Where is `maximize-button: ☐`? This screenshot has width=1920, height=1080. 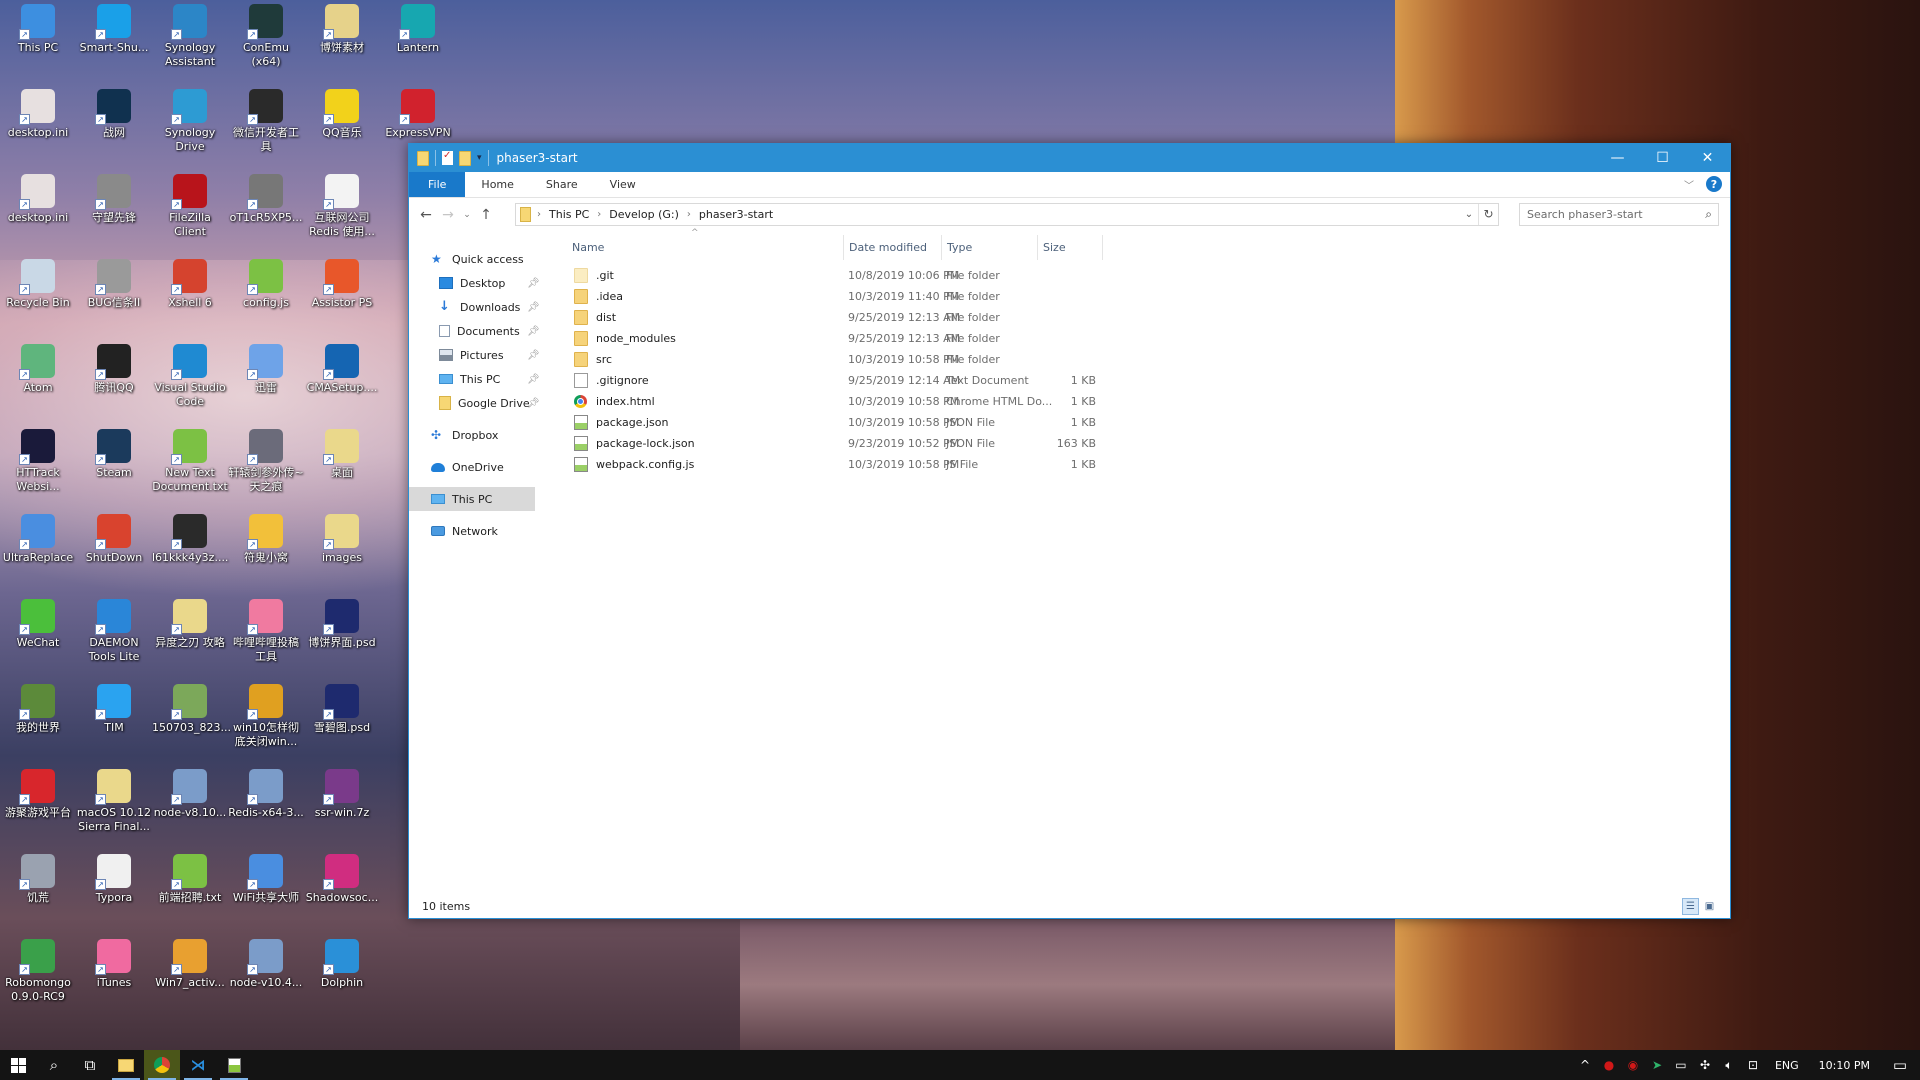
maximize-button: ☐ is located at coordinates (1662, 158).